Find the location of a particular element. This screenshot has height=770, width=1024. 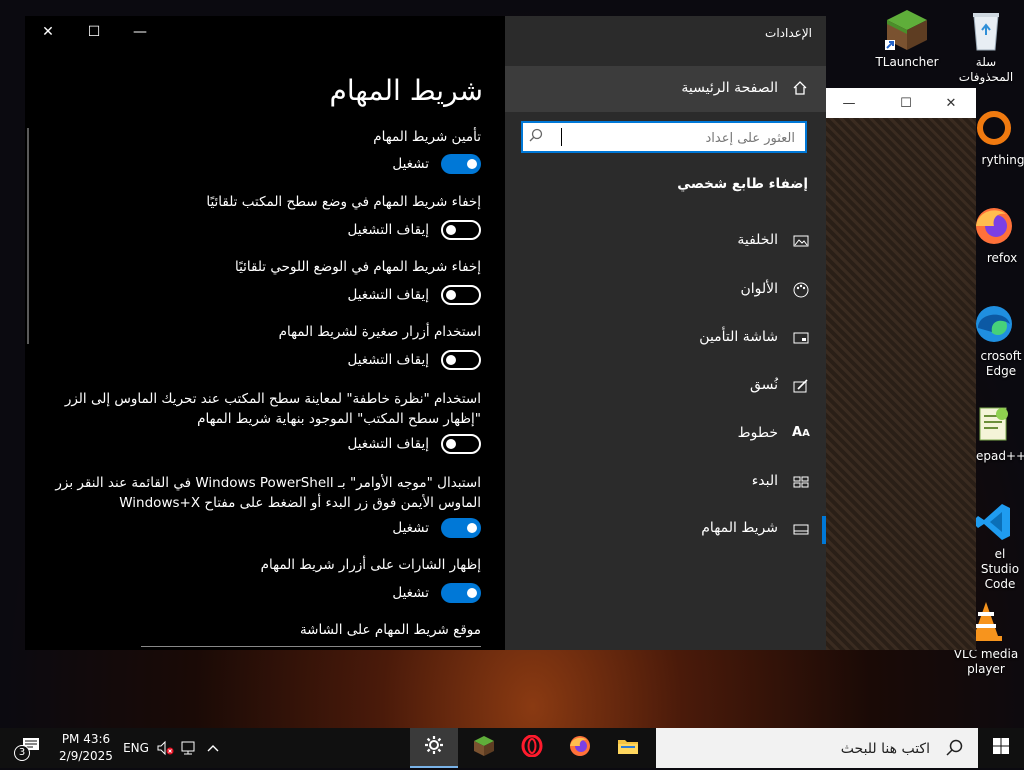

vscode-icon is located at coordinates (994, 522).